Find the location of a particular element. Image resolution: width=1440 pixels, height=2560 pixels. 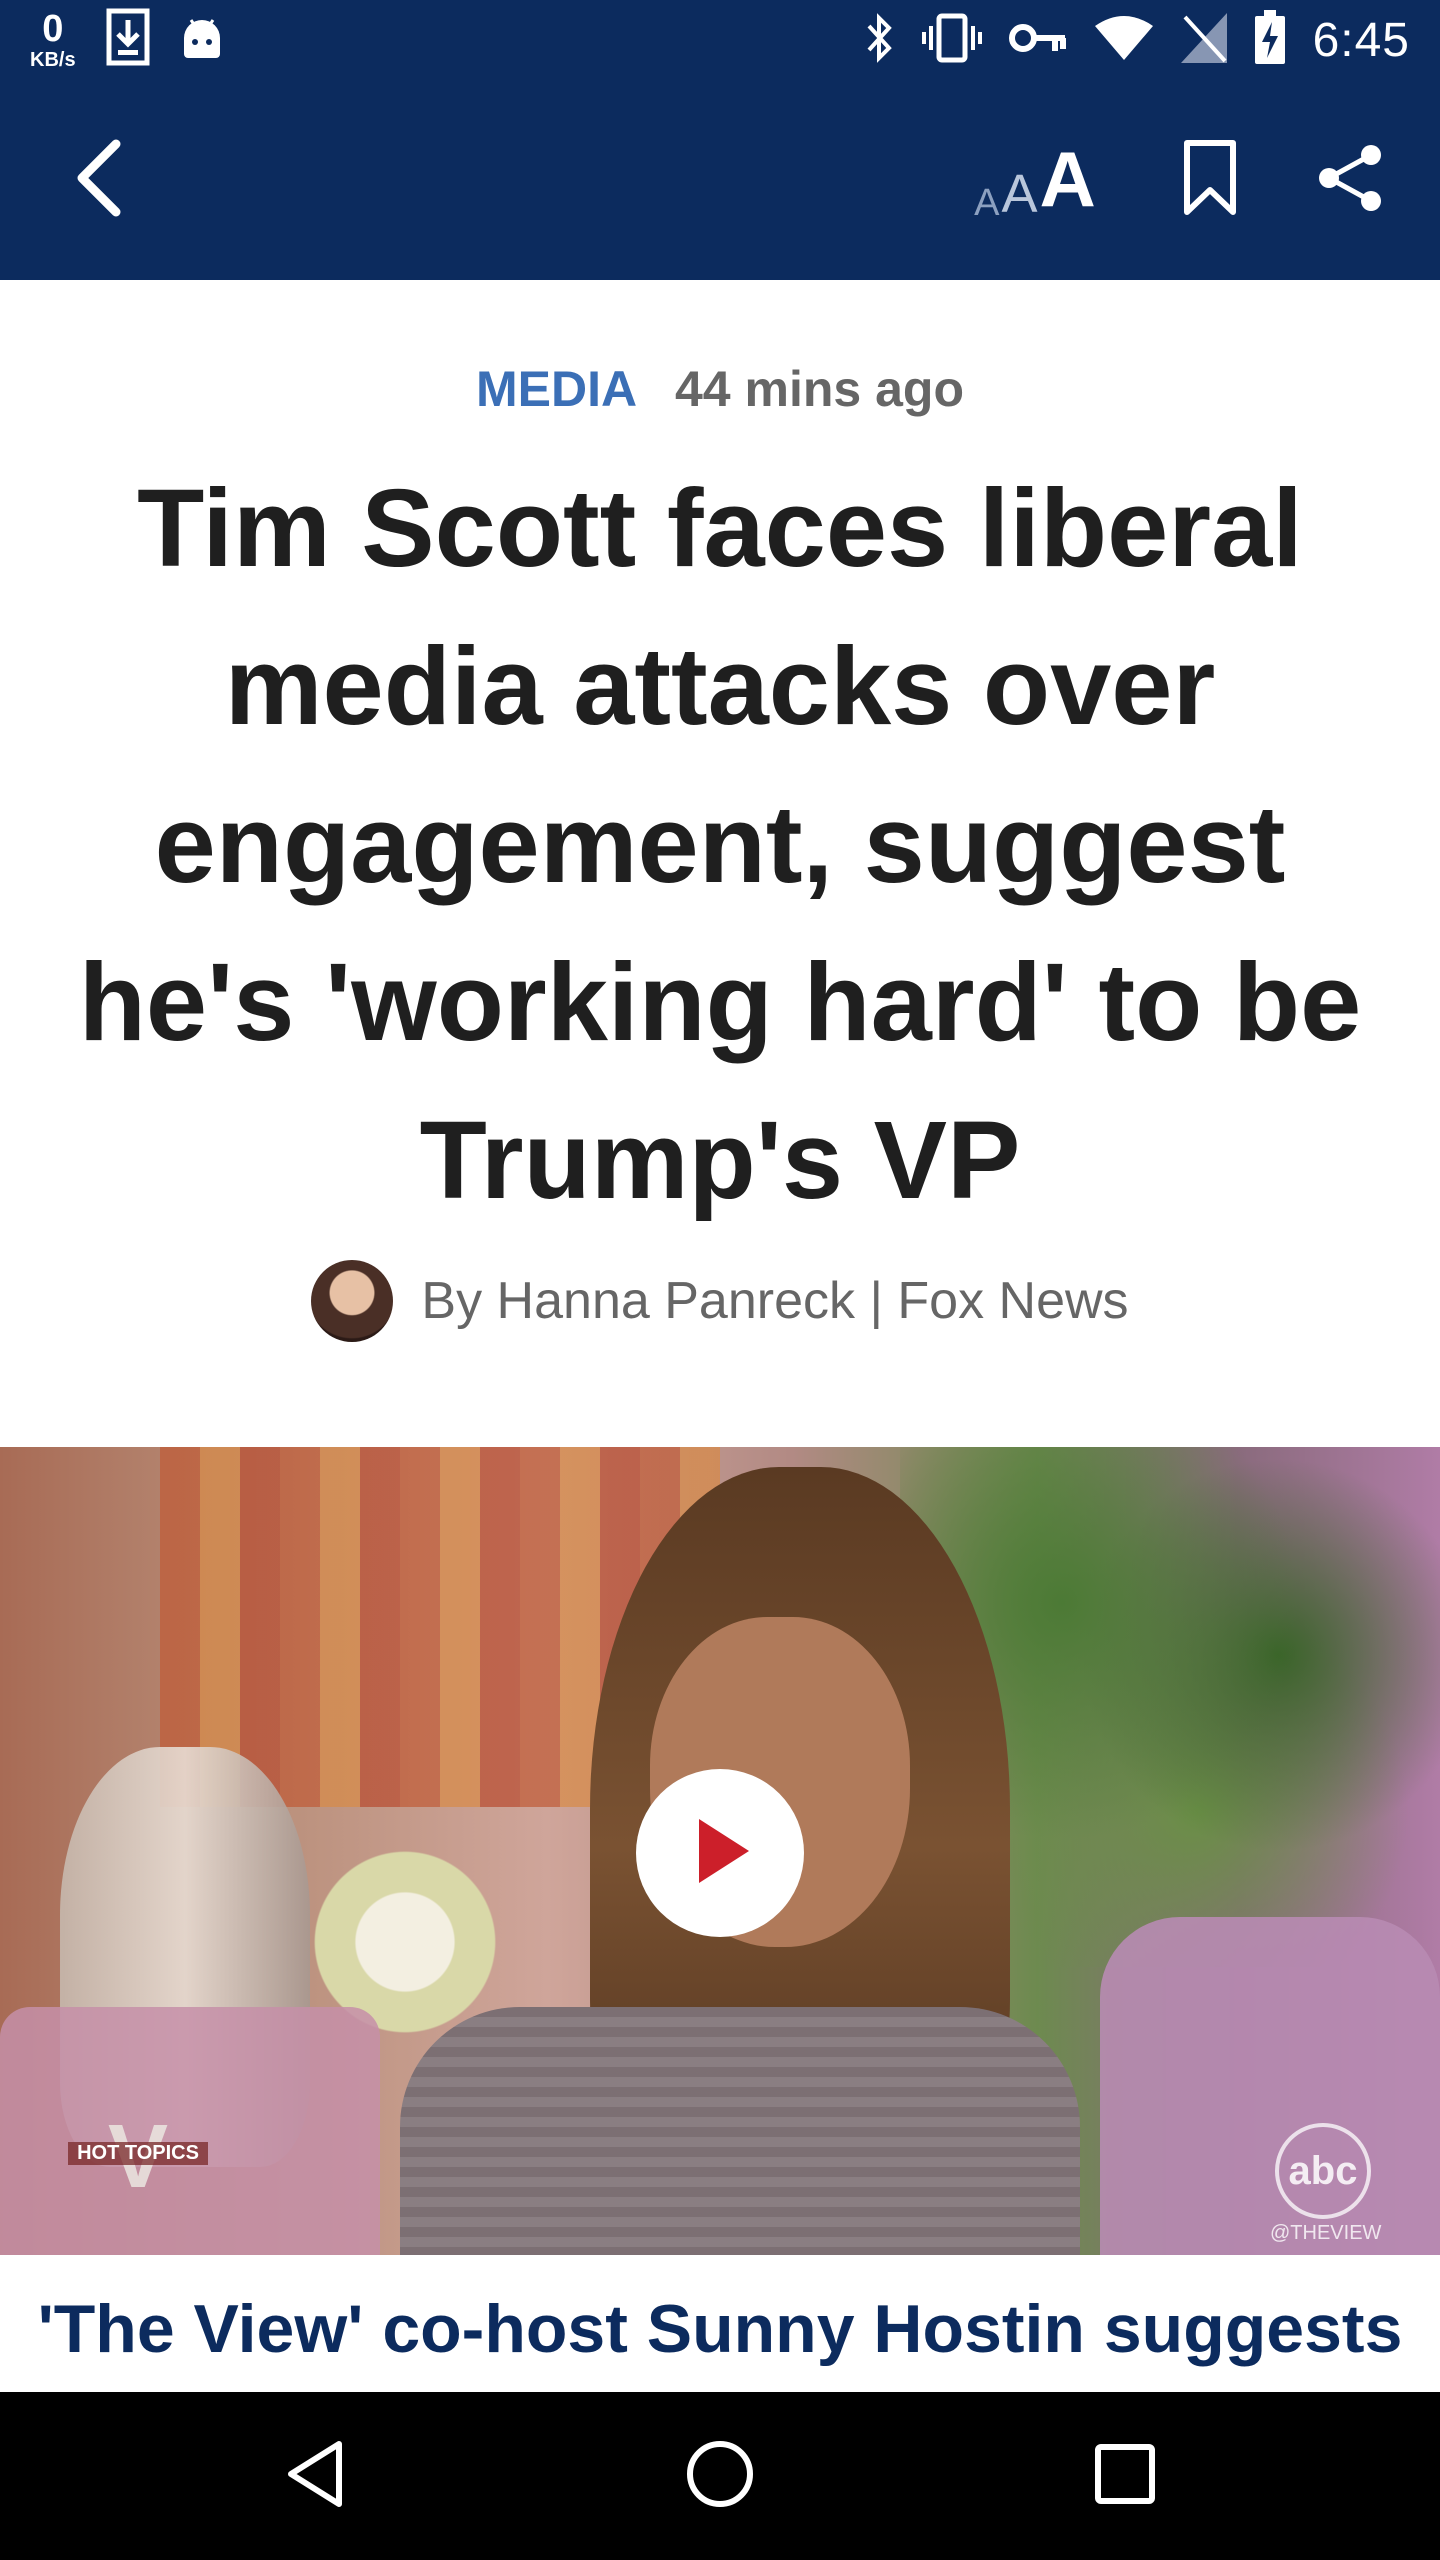

home-circle-icon is located at coordinates (720, 2476).